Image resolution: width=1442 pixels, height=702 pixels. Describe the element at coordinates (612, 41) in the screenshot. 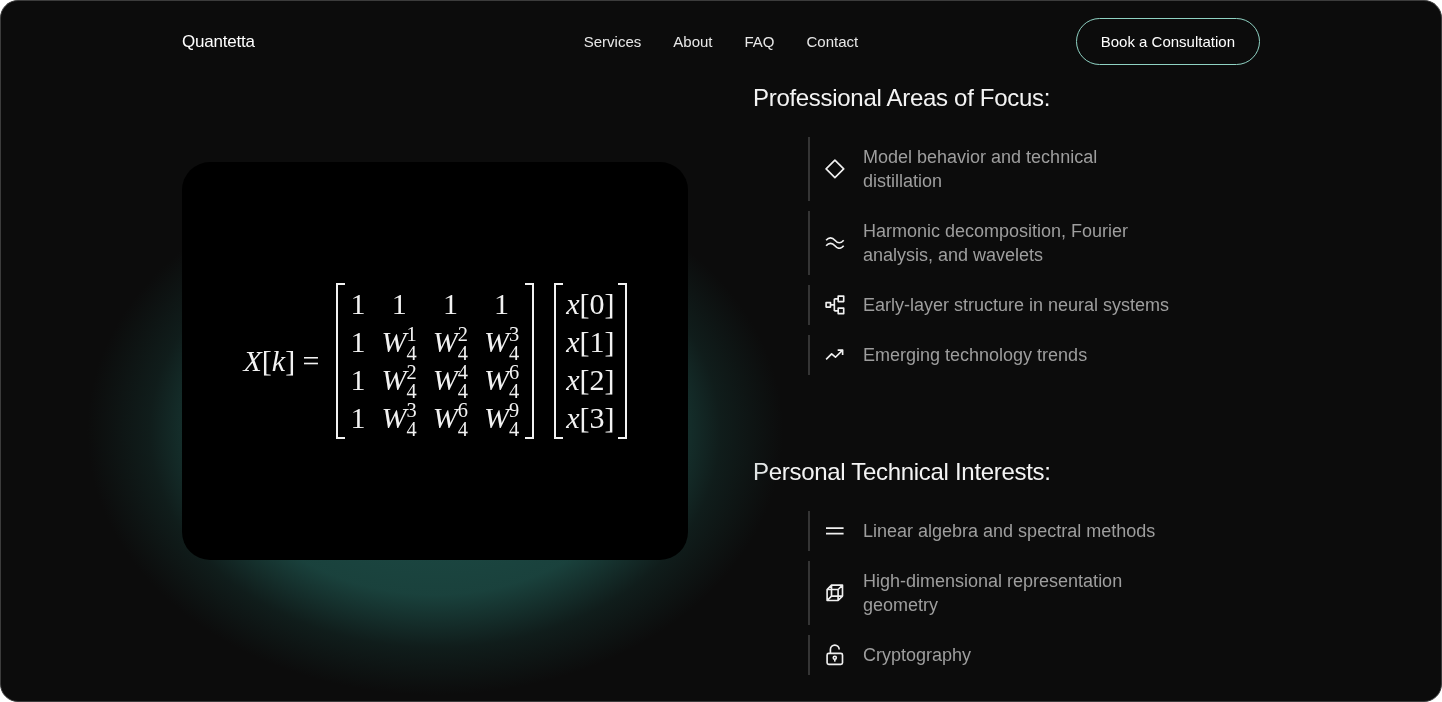

I see `nav-link: Services` at that location.